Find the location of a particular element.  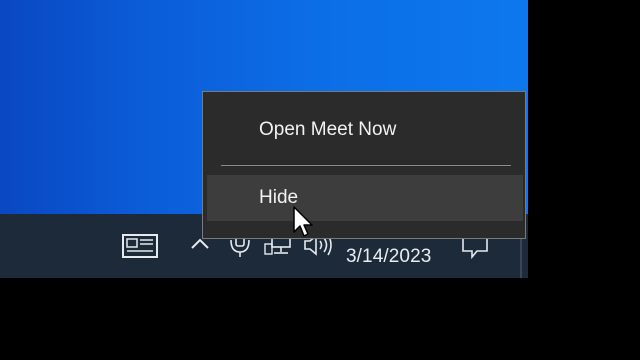

menu-item-label: Open Meet Now is located at coordinates (328, 129).